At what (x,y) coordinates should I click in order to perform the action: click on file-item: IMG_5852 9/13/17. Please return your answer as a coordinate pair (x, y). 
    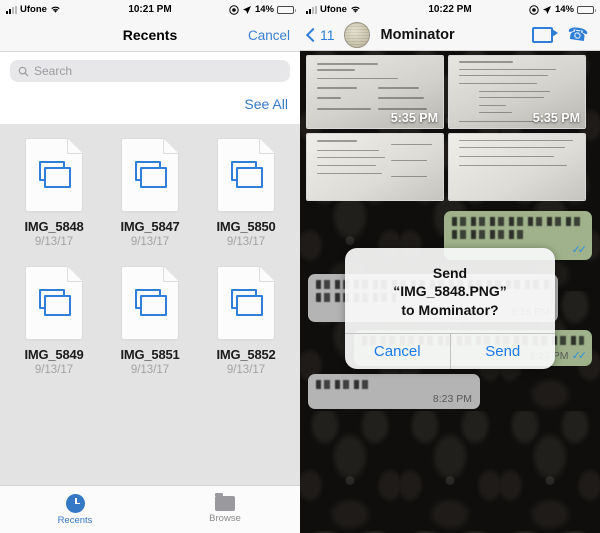
    Looking at the image, I should click on (246, 321).